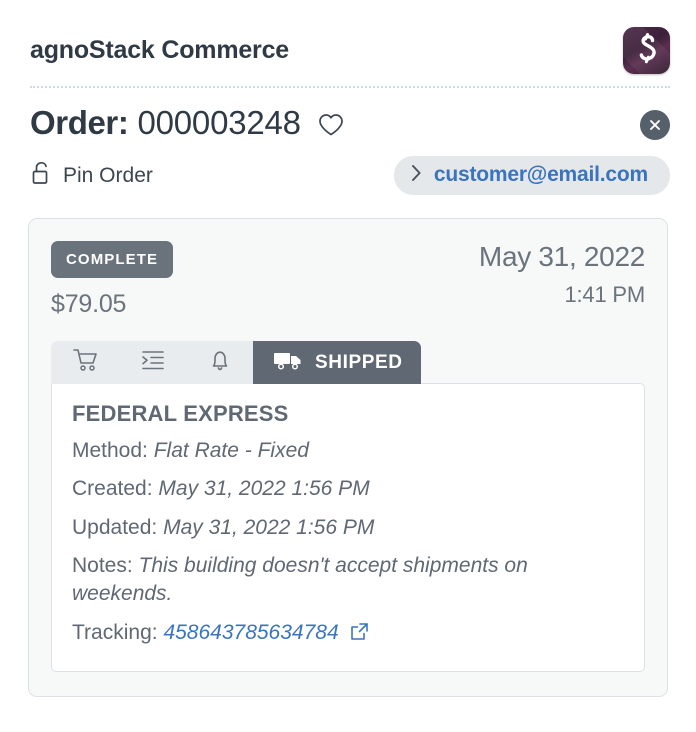  I want to click on order-date: May 31, 2022, so click(561, 256).